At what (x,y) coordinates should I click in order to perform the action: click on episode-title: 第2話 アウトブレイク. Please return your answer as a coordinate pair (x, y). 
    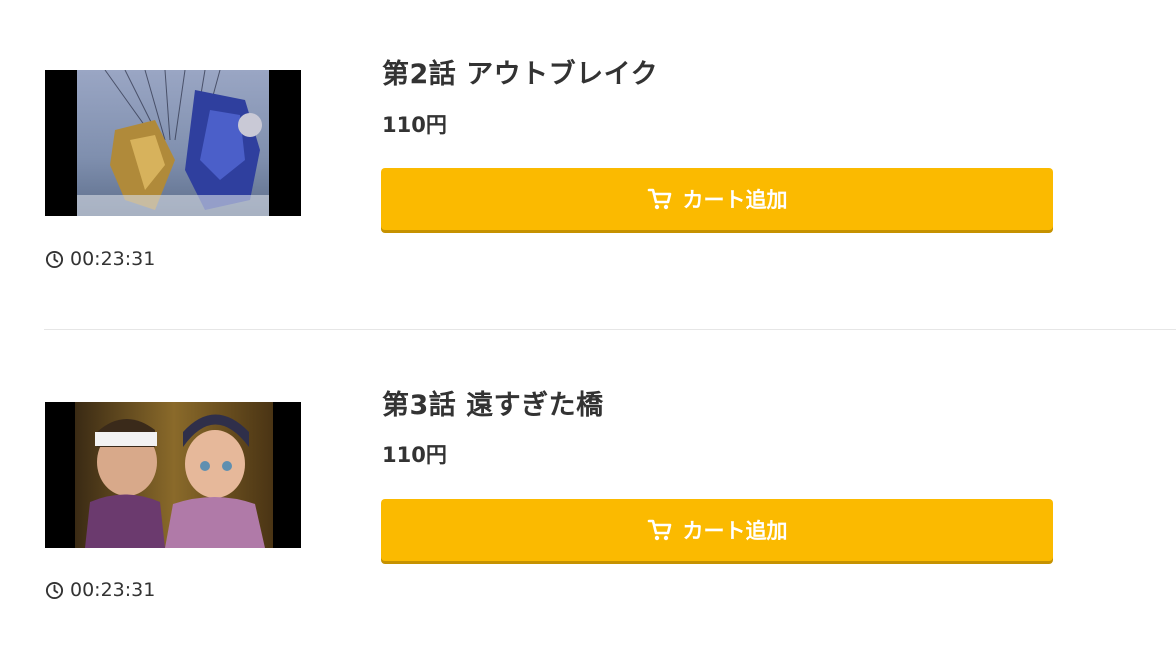
    Looking at the image, I should click on (520, 71).